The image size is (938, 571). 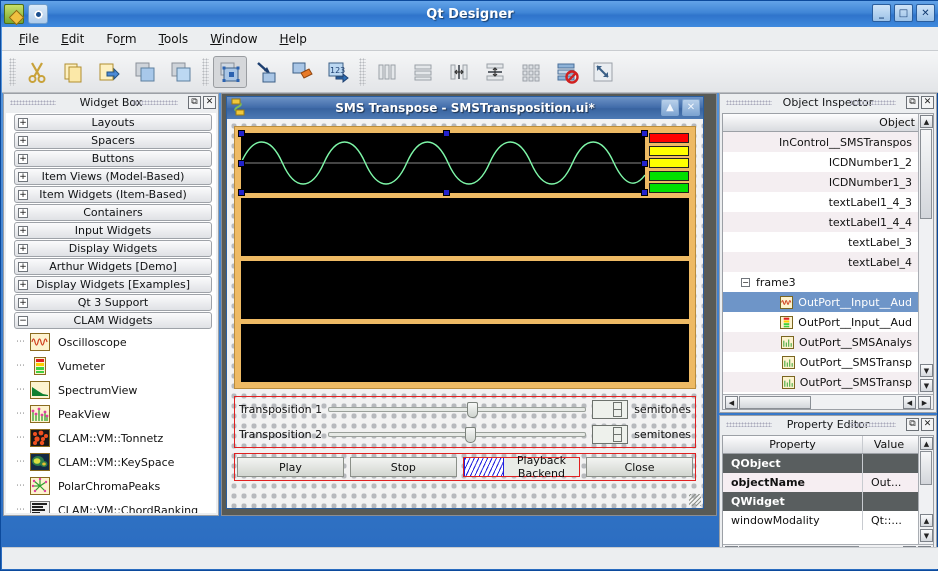 What do you see at coordinates (926, 385) in the screenshot?
I see `scroll-down-button-2: ▼` at bounding box center [926, 385].